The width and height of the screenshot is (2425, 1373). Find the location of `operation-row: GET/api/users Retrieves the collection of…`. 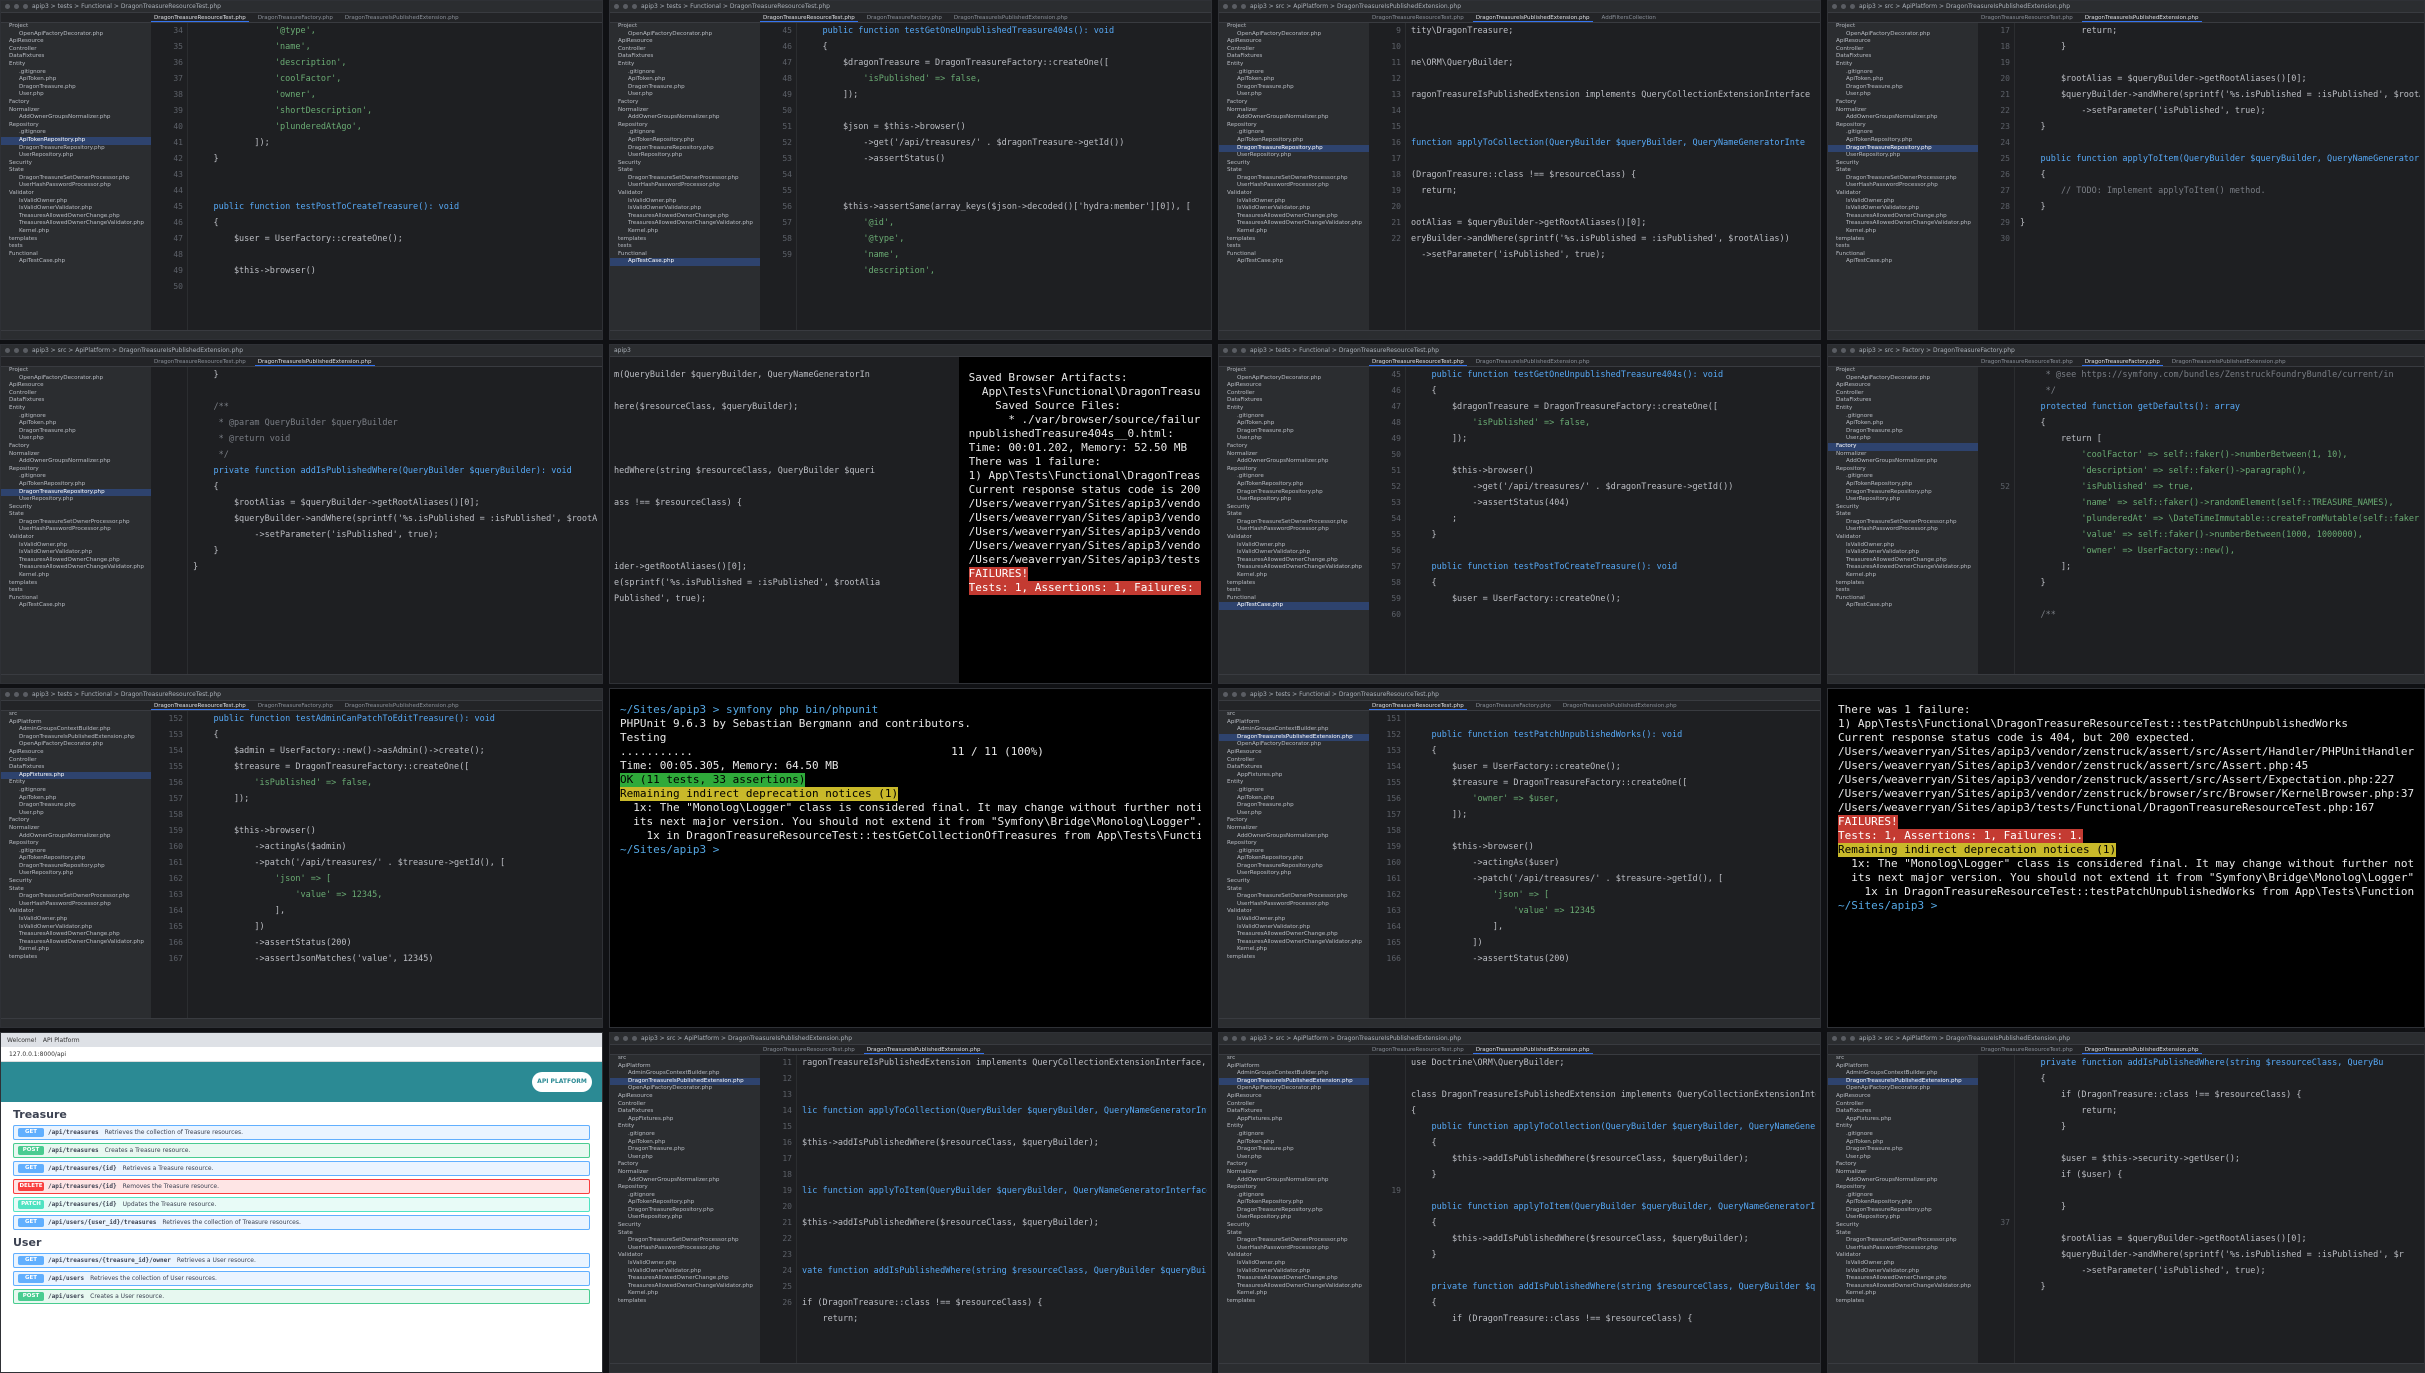

operation-row: GET/api/users Retrieves the collection of… is located at coordinates (301, 1278).